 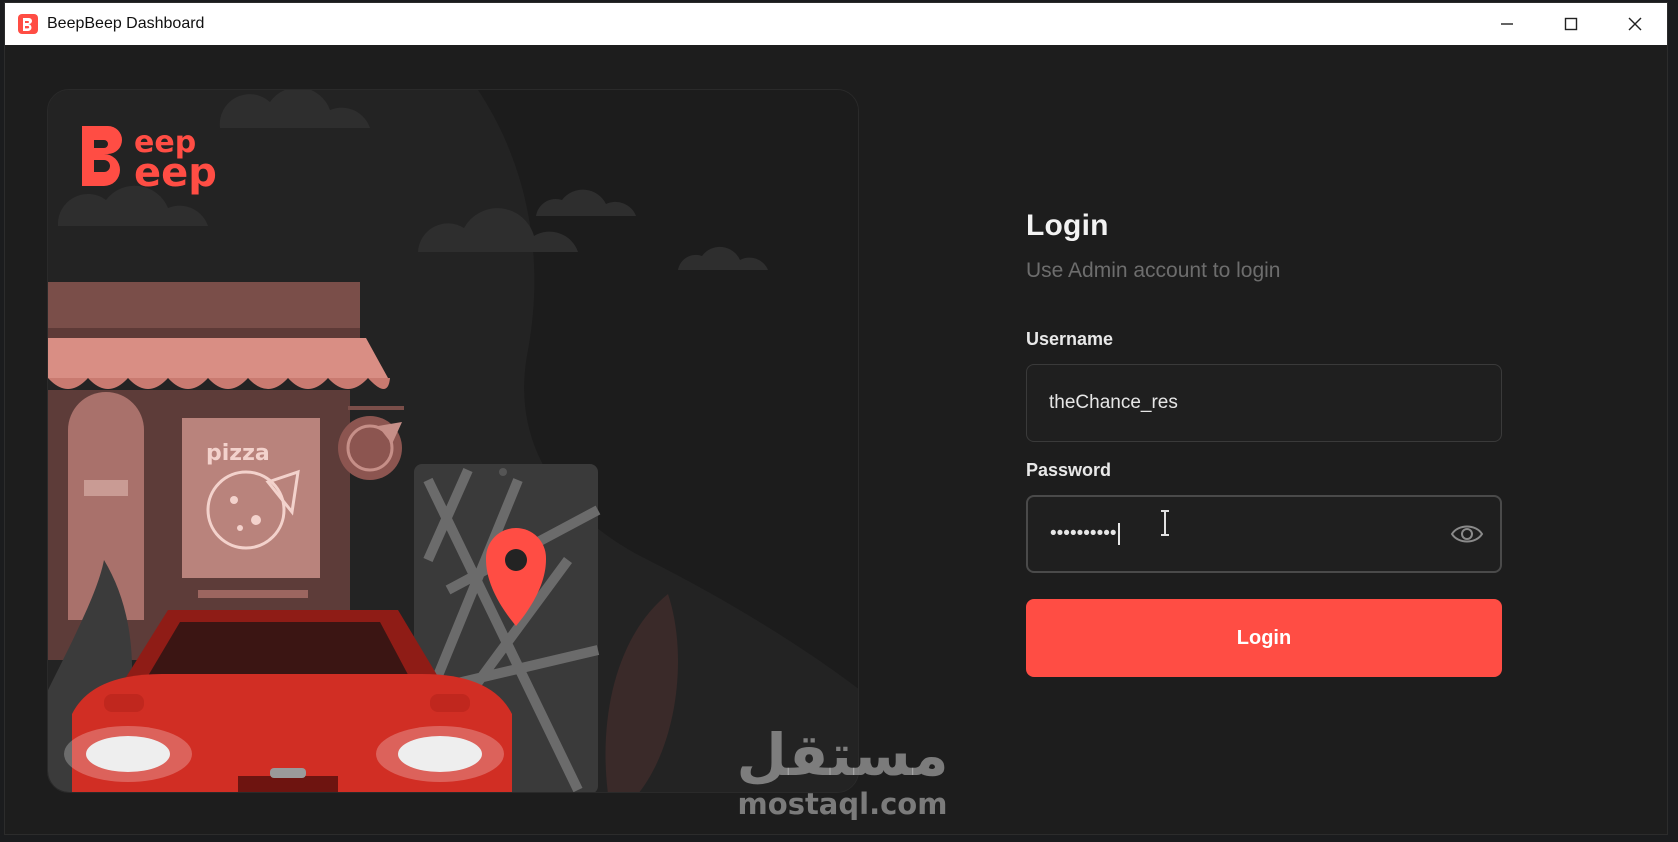 What do you see at coordinates (1113, 402) in the screenshot?
I see `username-value: theChance_res` at bounding box center [1113, 402].